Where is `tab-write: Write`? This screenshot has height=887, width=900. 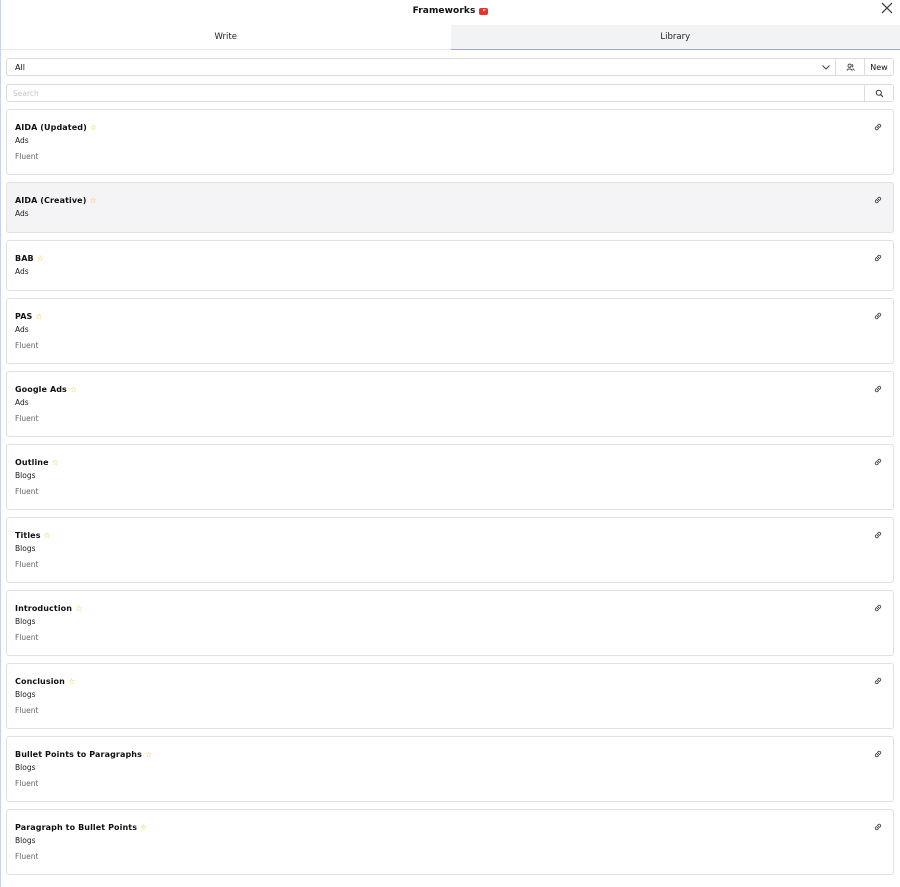
tab-write: Write is located at coordinates (226, 37).